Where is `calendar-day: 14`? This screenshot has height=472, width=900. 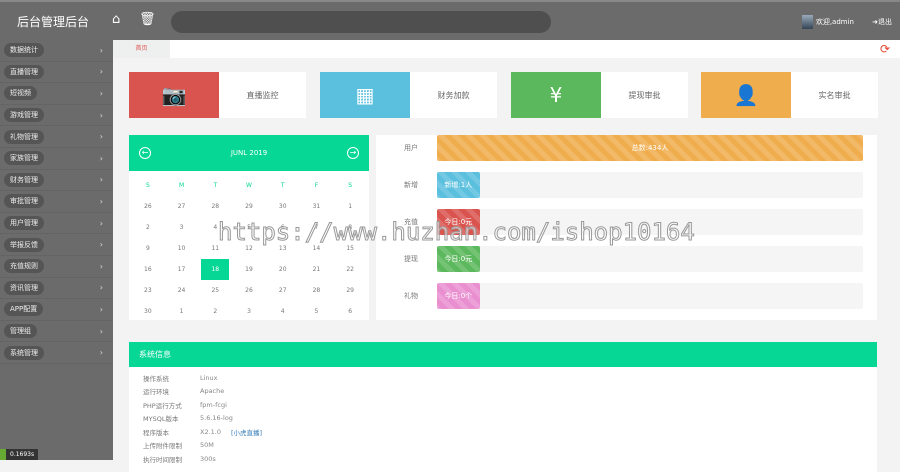
calendar-day: 14 is located at coordinates (317, 248).